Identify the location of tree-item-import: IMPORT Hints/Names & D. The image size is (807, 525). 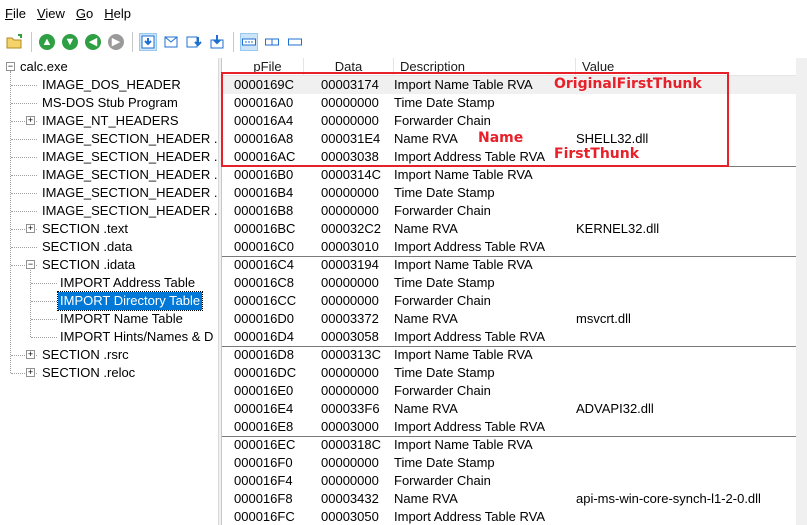
(136, 337).